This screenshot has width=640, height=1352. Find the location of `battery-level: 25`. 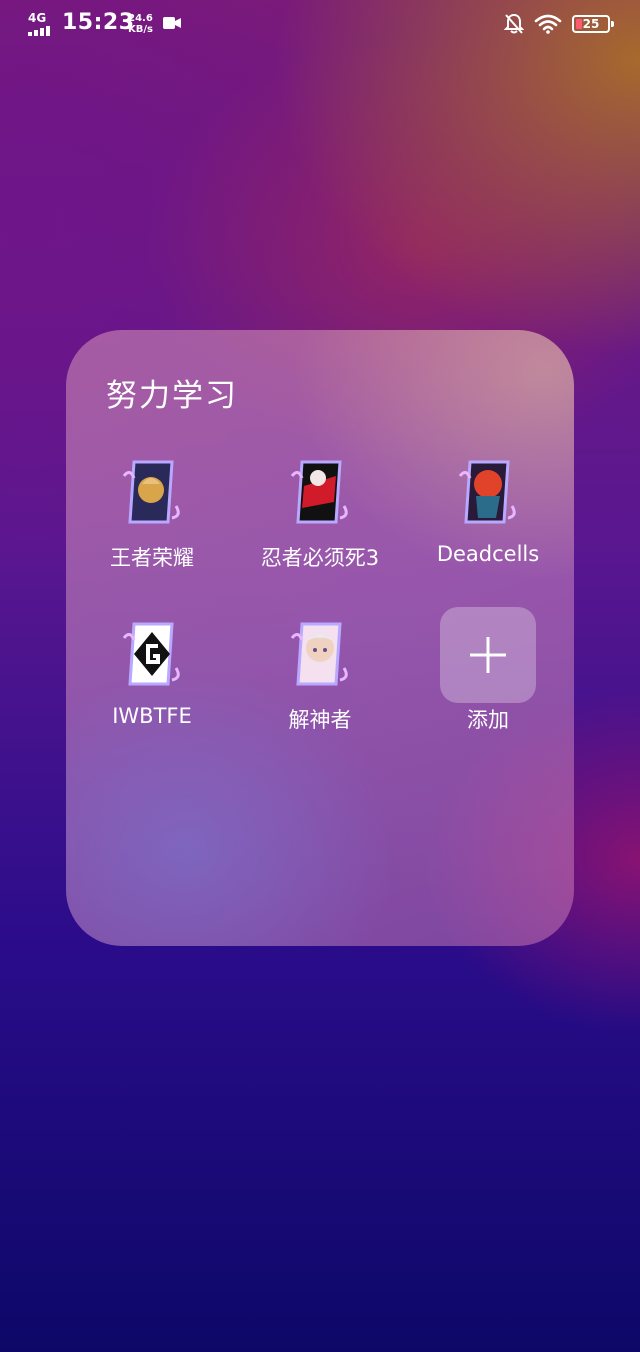

battery-level: 25 is located at coordinates (591, 24).